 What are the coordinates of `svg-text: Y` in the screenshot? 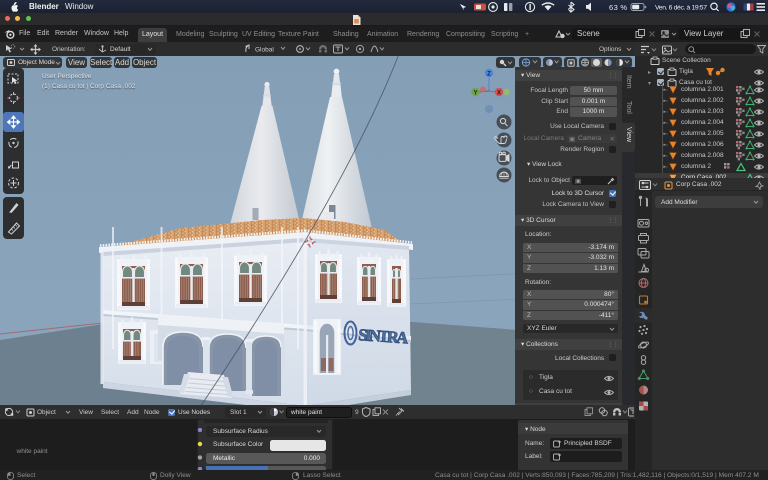 It's located at (475, 94).